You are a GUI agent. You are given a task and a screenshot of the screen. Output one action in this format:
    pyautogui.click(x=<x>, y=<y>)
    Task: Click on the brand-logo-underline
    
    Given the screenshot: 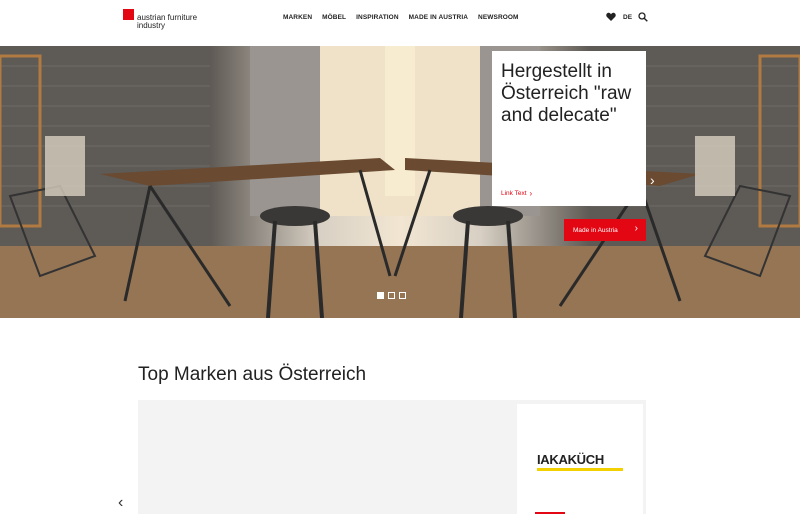 What is the action you would take?
    pyautogui.click(x=580, y=469)
    